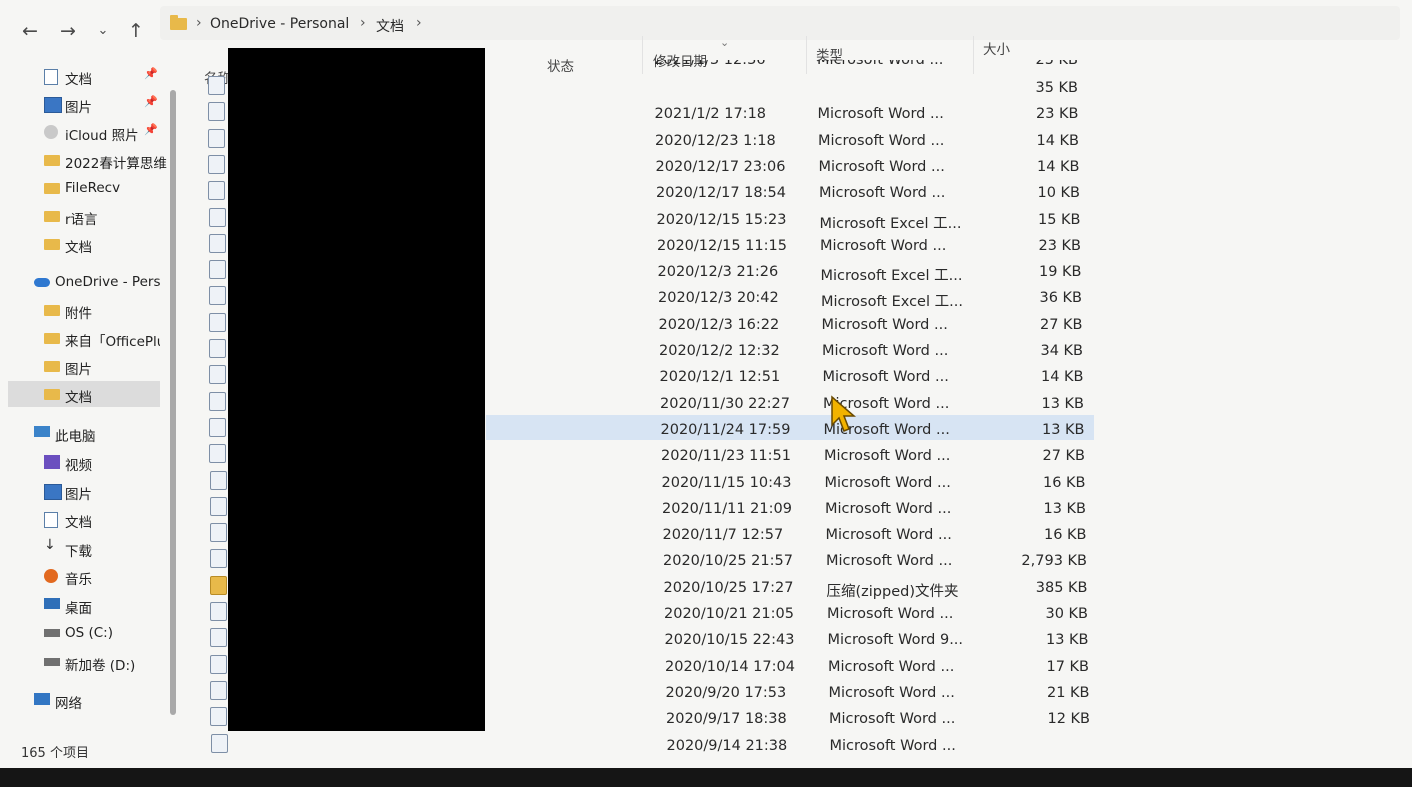 The width and height of the screenshot is (1412, 787). Describe the element at coordinates (715, 141) in the screenshot. I see `file-date-cell: 2020/12/23 1:18` at that location.